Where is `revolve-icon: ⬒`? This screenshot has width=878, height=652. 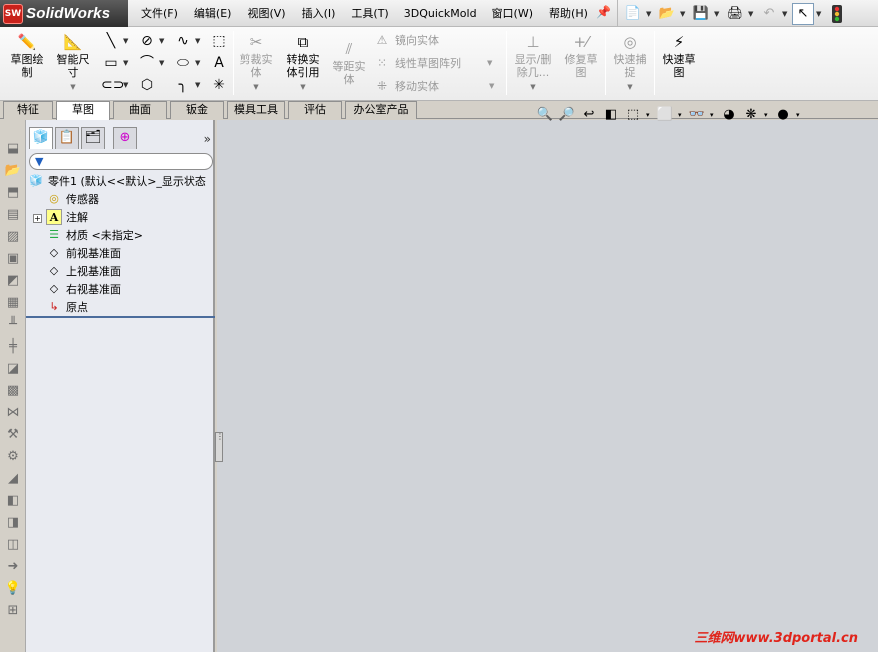 revolve-icon: ⬒ is located at coordinates (13, 193).